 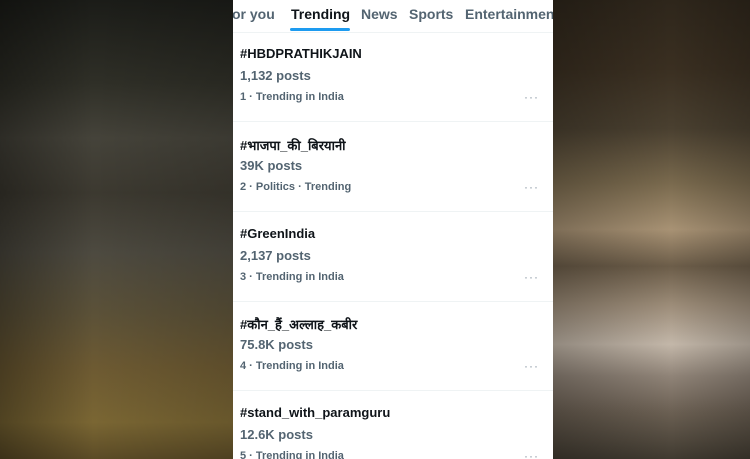 What do you see at coordinates (276, 344) in the screenshot?
I see `trend-post-count: 75.8K posts` at bounding box center [276, 344].